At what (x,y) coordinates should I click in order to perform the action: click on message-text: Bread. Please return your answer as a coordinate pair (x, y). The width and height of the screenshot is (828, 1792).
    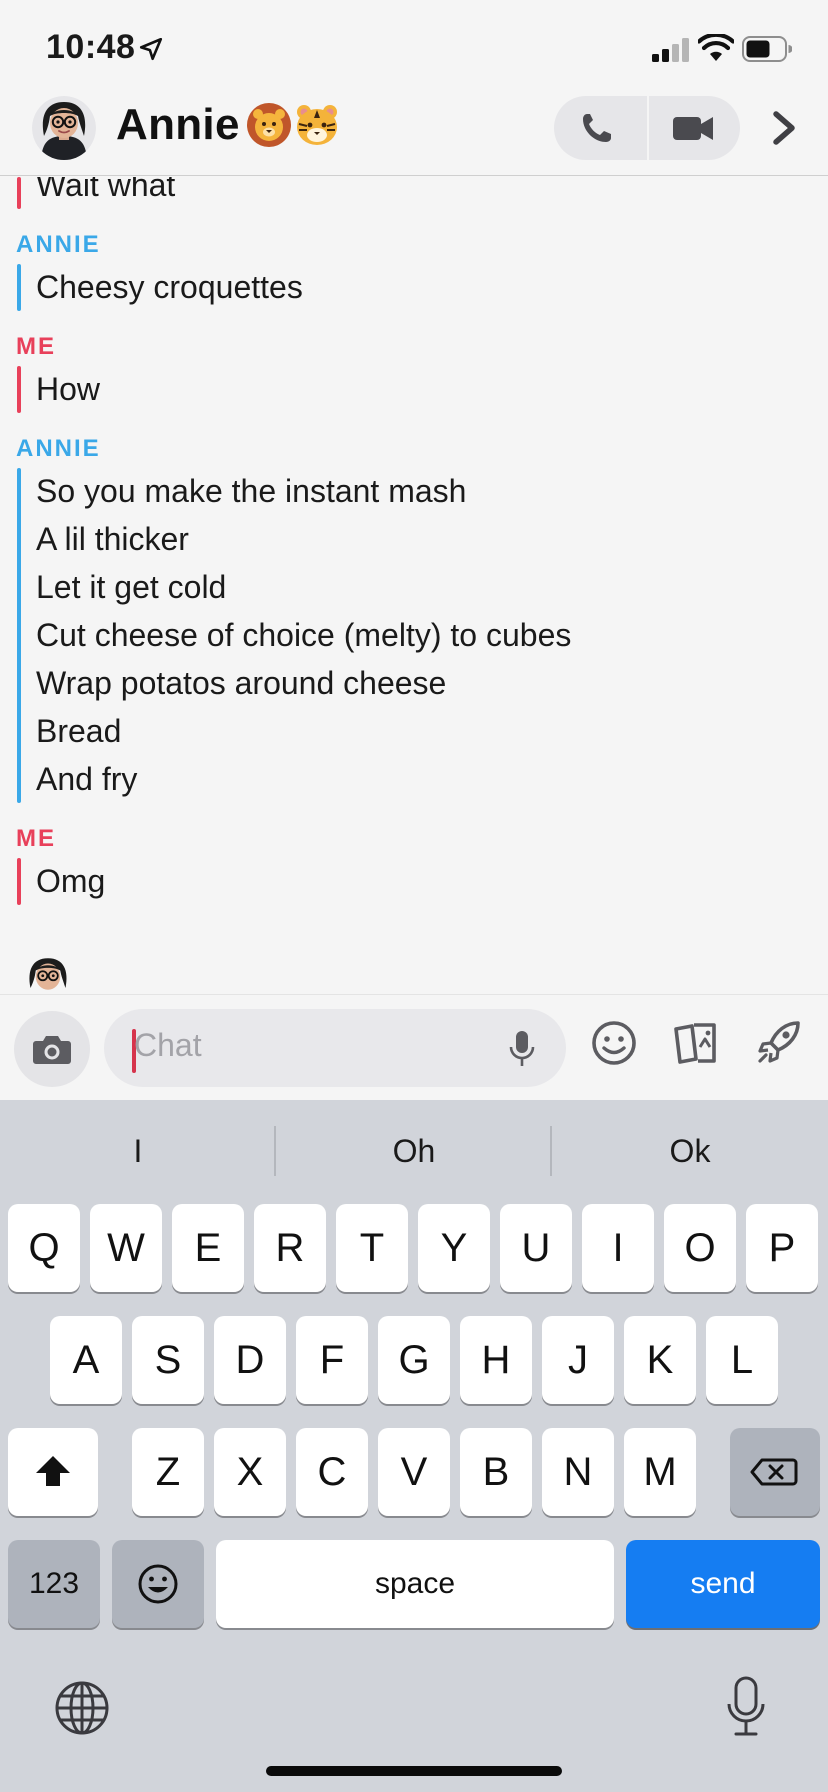
    Looking at the image, I should click on (78, 731).